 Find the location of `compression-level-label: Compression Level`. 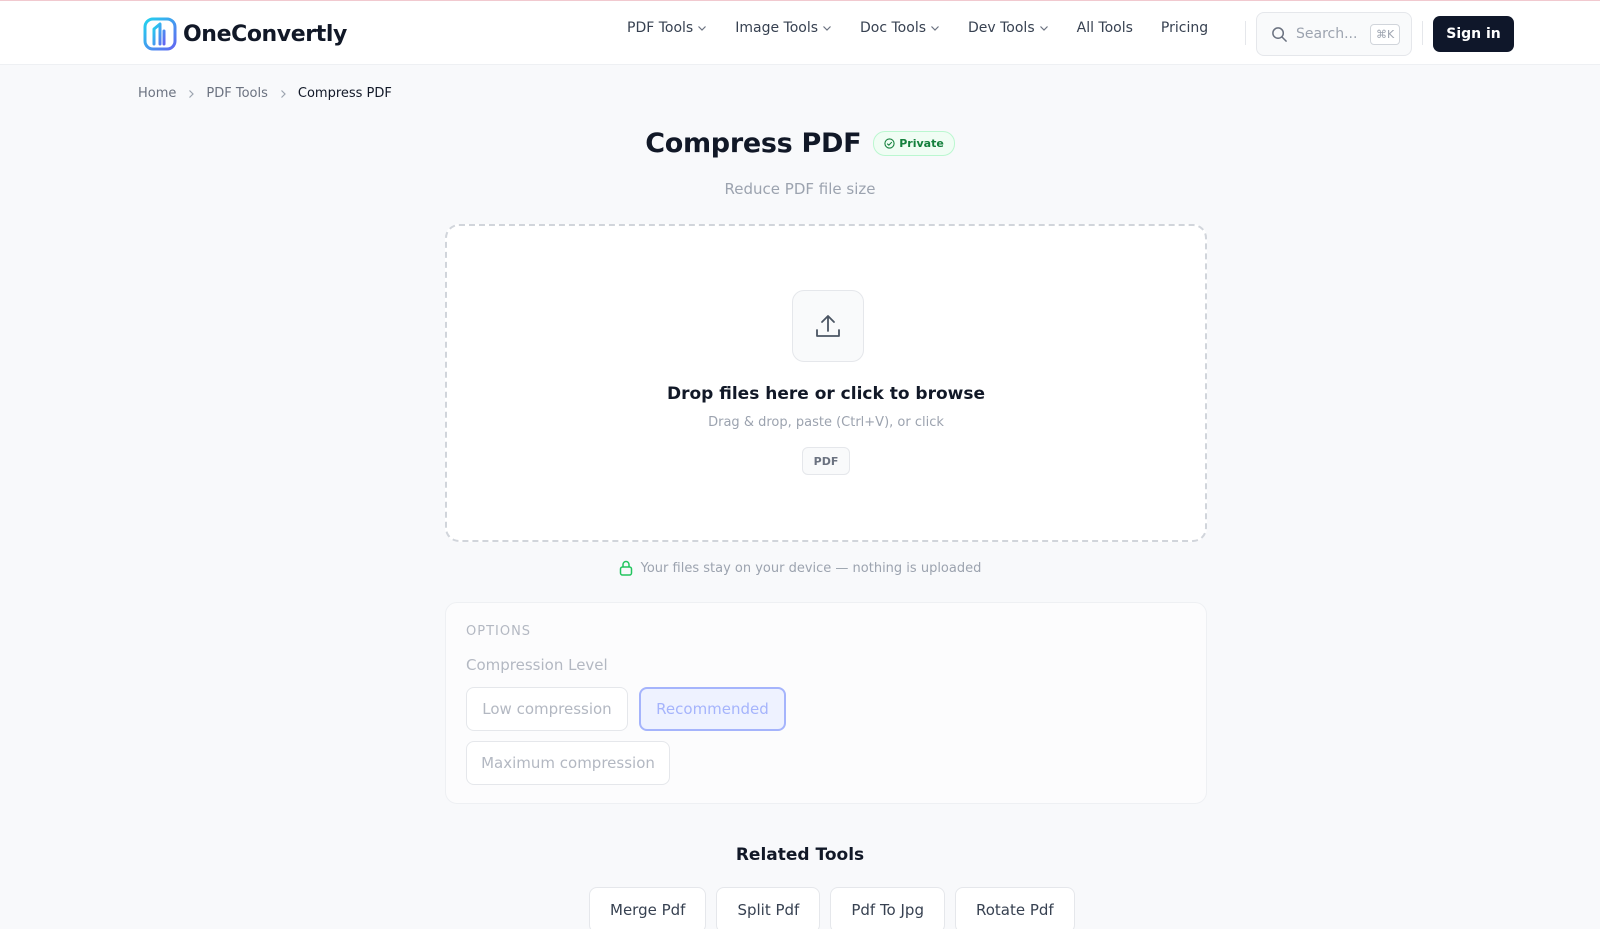

compression-level-label: Compression Level is located at coordinates (537, 665).